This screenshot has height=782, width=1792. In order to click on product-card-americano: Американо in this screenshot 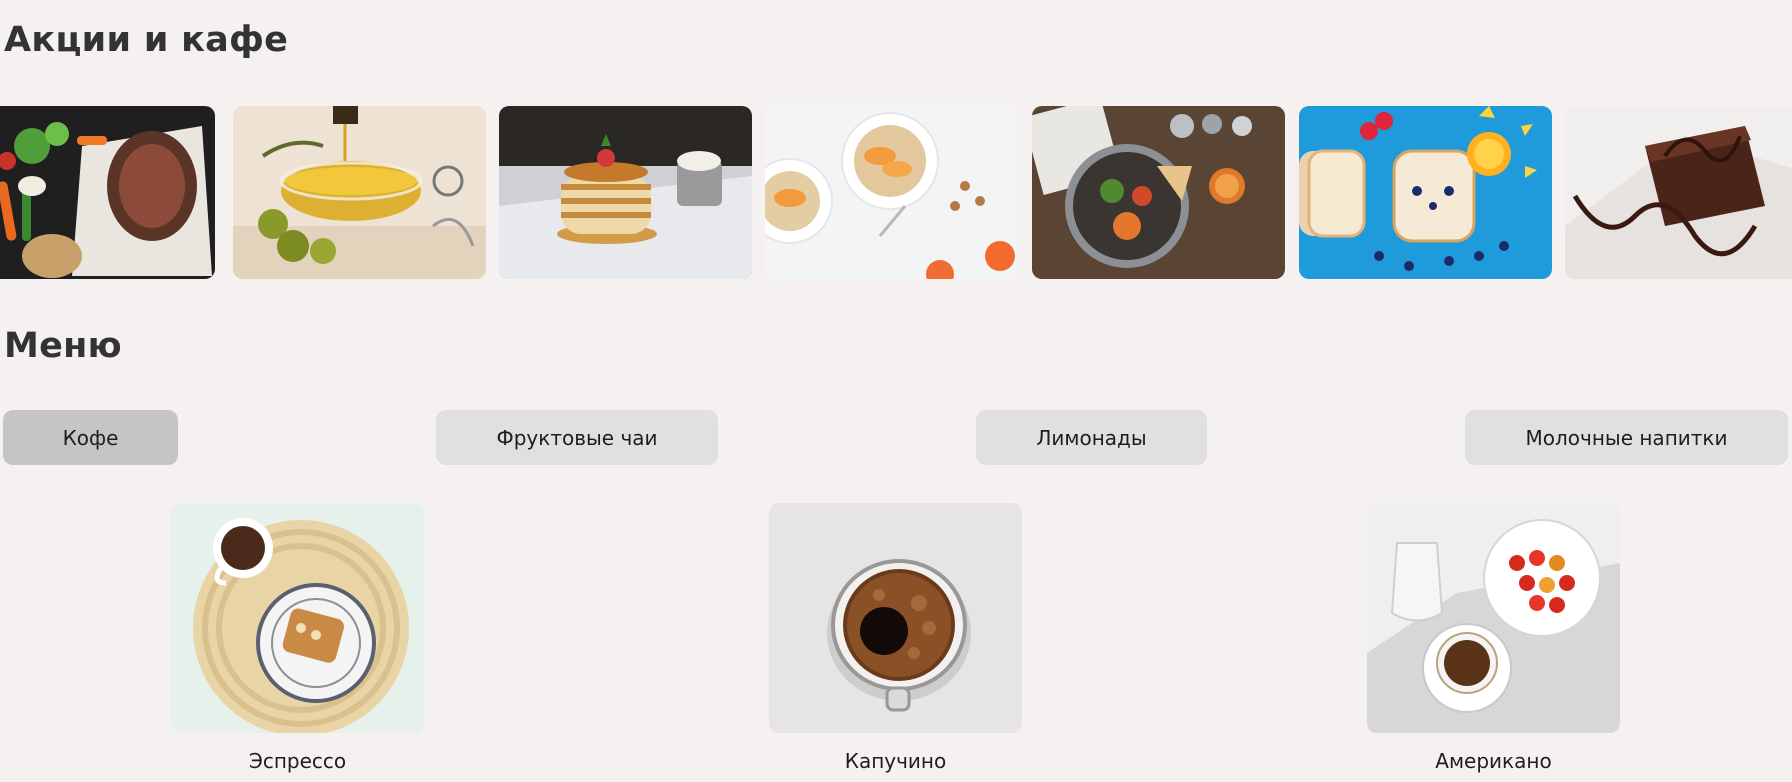, I will do `click(1493, 638)`.